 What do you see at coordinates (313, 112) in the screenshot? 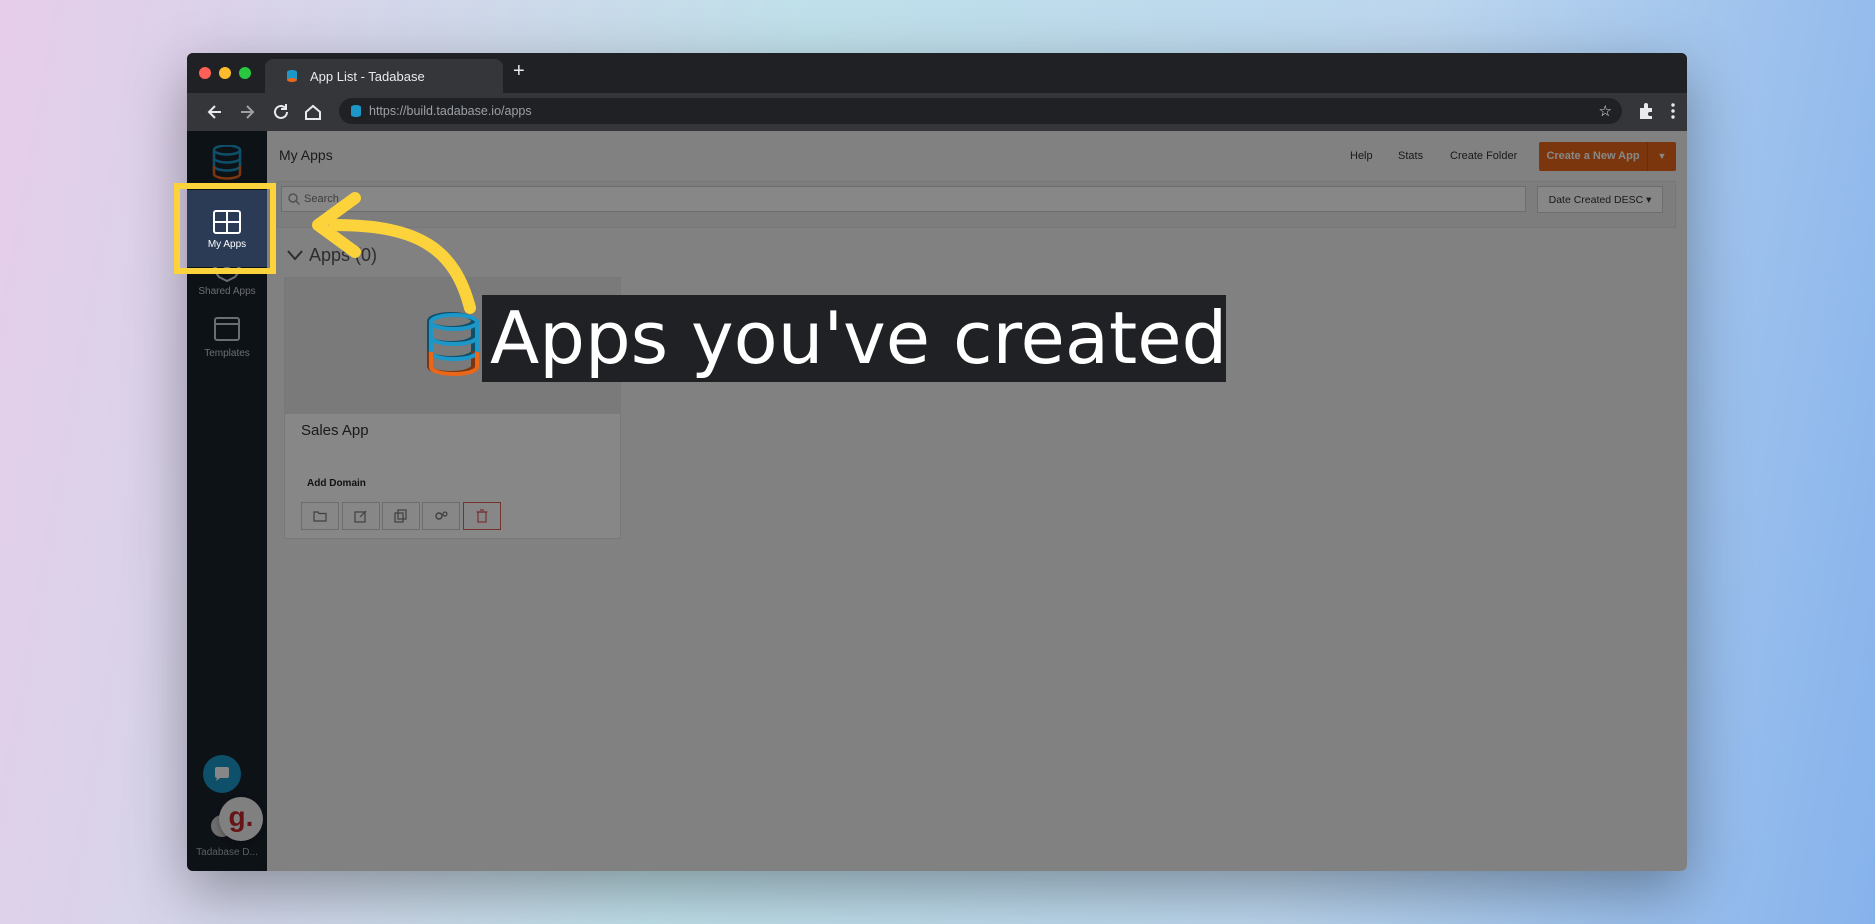
I see `home-icon` at bounding box center [313, 112].